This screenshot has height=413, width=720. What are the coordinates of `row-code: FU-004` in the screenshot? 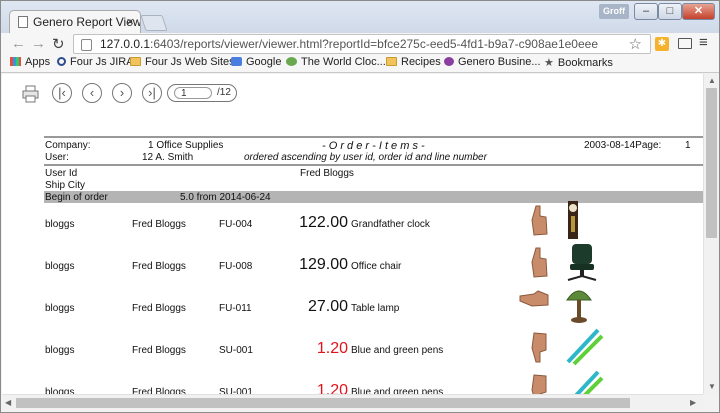 It's located at (236, 224).